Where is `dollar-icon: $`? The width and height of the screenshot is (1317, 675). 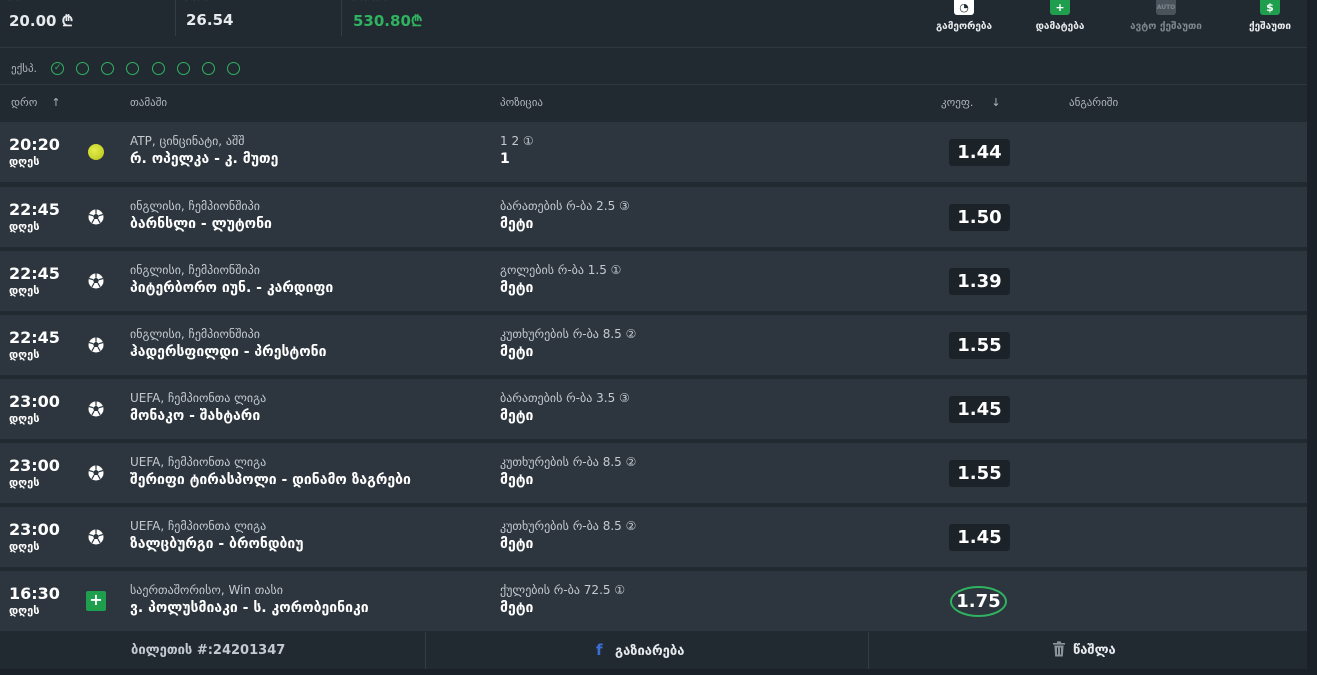
dollar-icon: $ is located at coordinates (1270, 7).